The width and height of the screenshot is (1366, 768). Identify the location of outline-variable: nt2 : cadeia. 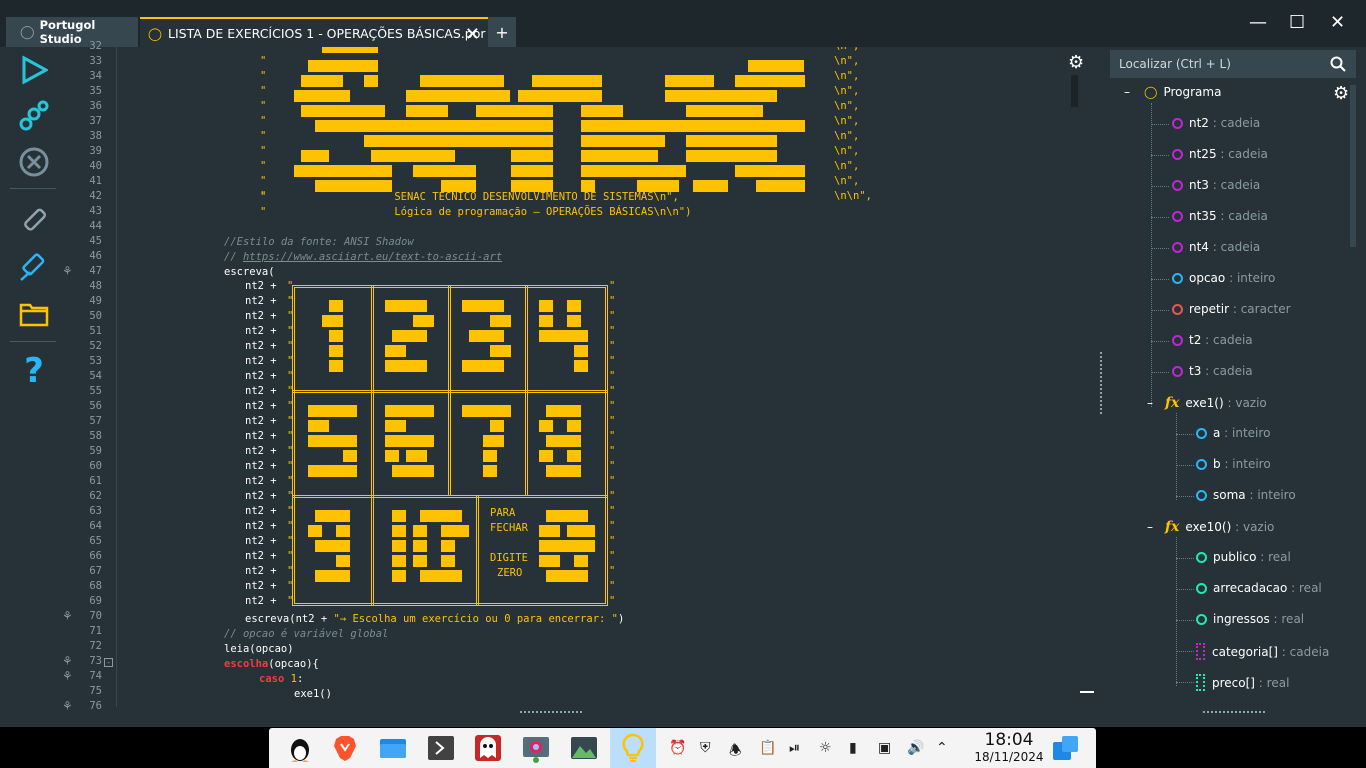
(1216, 123).